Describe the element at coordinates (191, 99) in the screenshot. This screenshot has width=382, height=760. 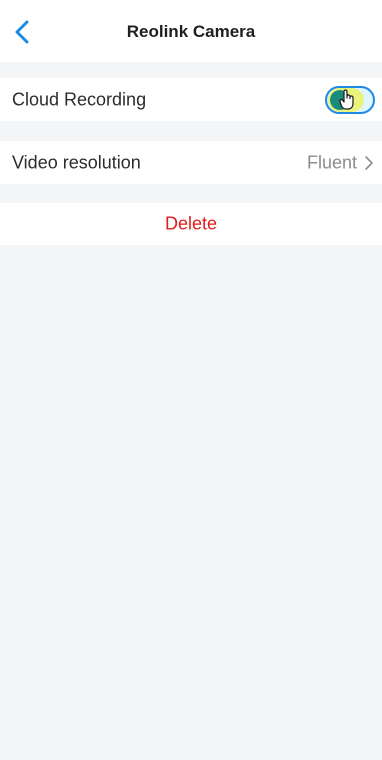
I see `cloud-recording-row: Cloud Recording` at that location.